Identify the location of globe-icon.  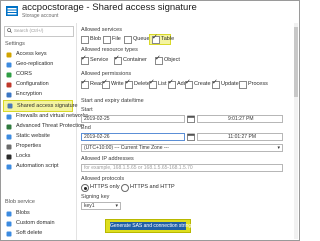
(9, 65).